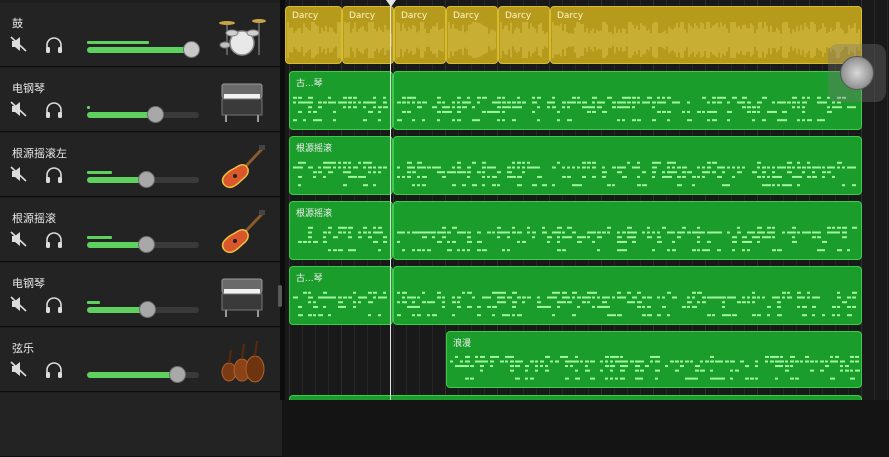 Image resolution: width=889 pixels, height=457 pixels. What do you see at coordinates (141, 165) in the screenshot?
I see `track-header-roots-rock-left: 根源摇滚左` at bounding box center [141, 165].